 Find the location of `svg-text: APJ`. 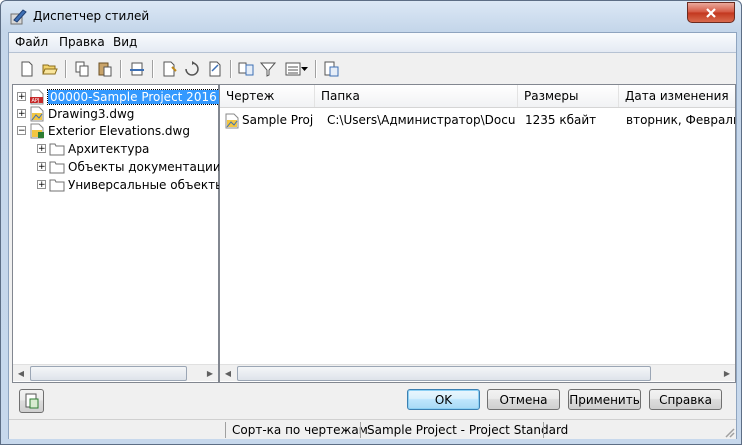

svg-text: APJ is located at coordinates (36, 101).